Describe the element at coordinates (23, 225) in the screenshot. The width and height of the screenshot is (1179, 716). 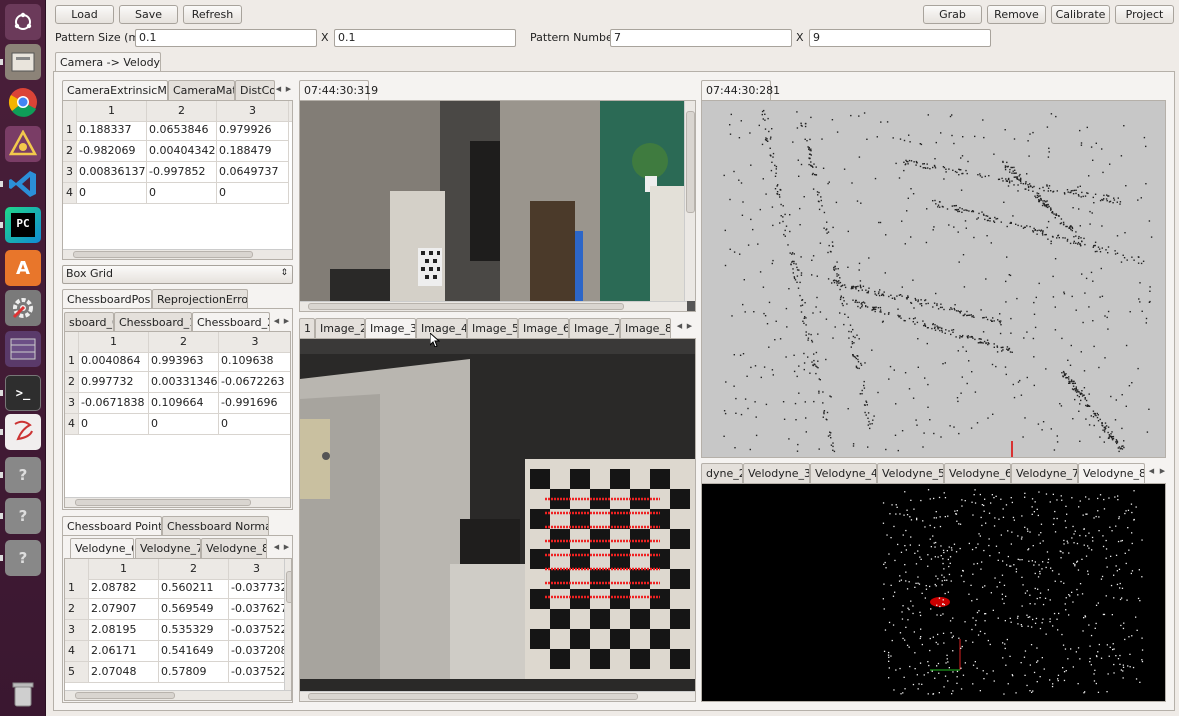
I see `pycharm-icon: PC` at that location.